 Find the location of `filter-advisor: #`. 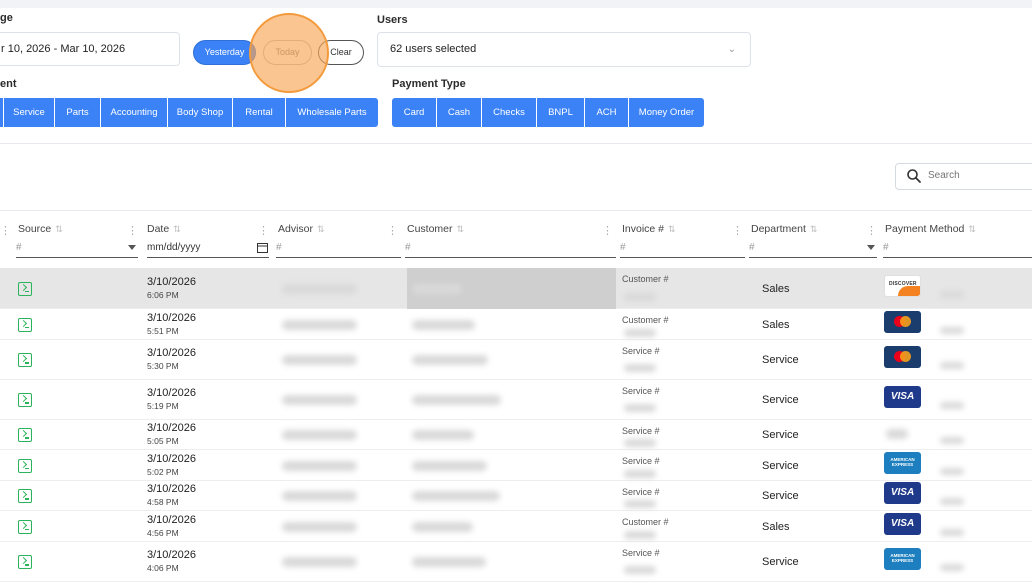

filter-advisor: # is located at coordinates (338, 248).